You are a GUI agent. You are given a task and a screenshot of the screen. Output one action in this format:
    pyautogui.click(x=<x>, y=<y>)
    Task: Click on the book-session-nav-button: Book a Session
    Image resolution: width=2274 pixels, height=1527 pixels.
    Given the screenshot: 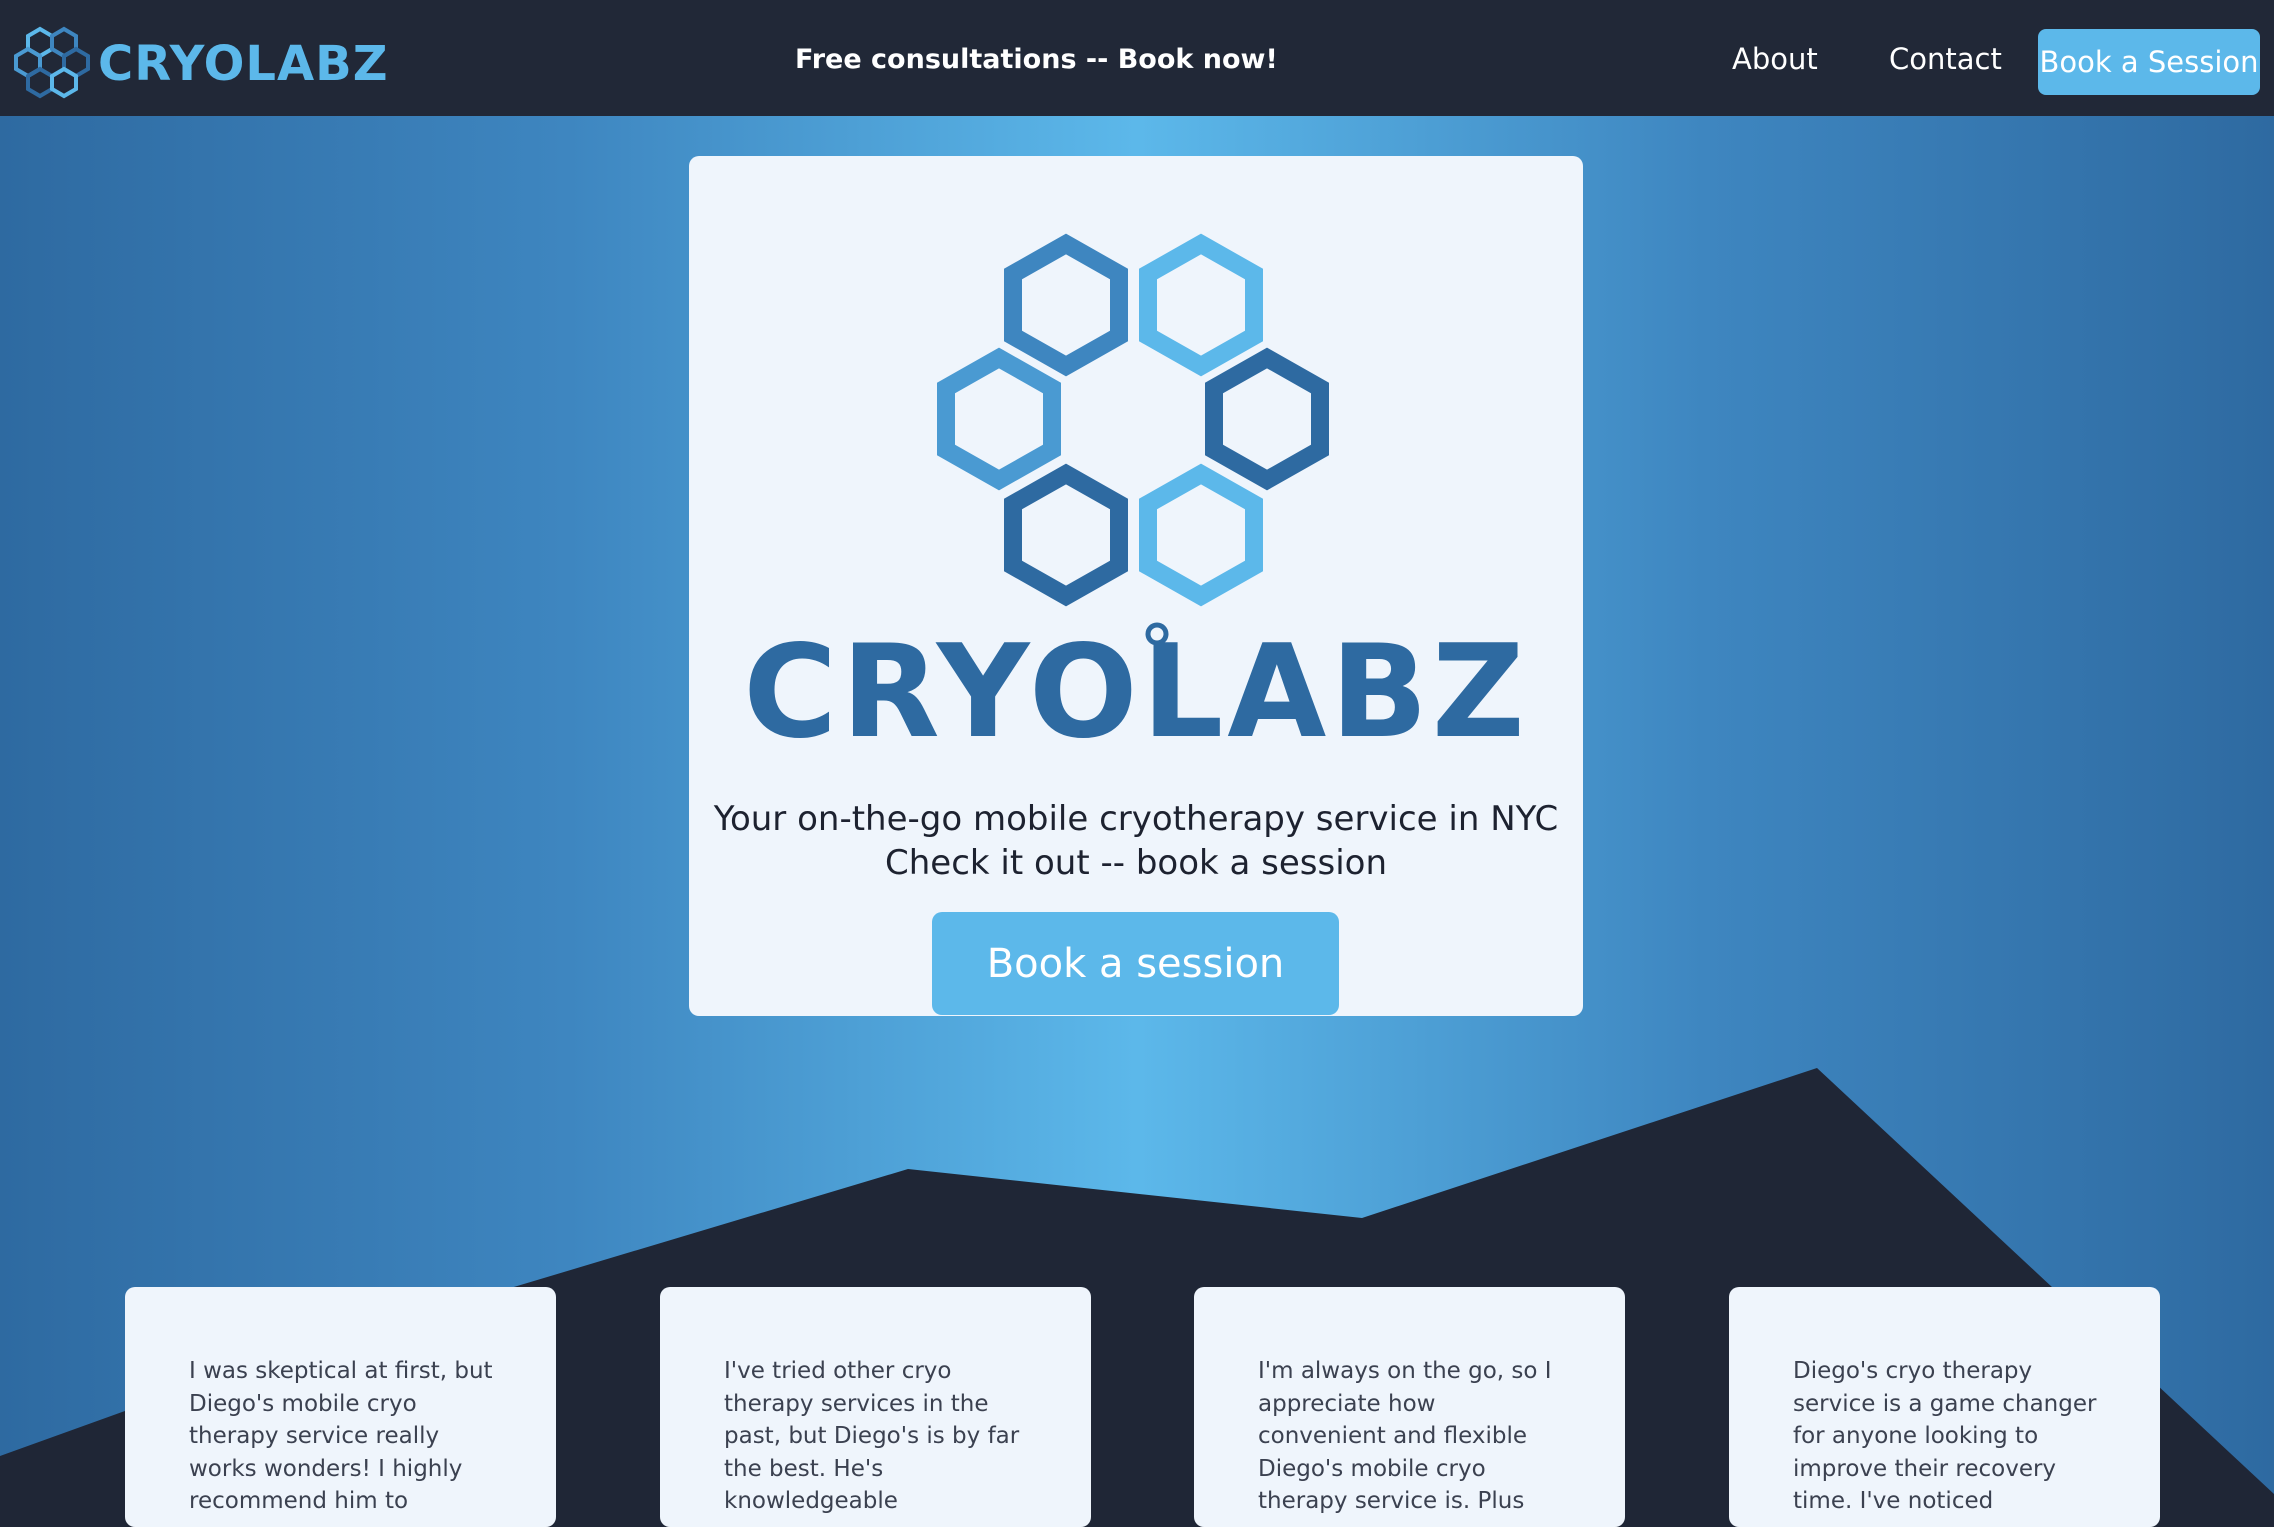 What is the action you would take?
    pyautogui.click(x=2149, y=62)
    